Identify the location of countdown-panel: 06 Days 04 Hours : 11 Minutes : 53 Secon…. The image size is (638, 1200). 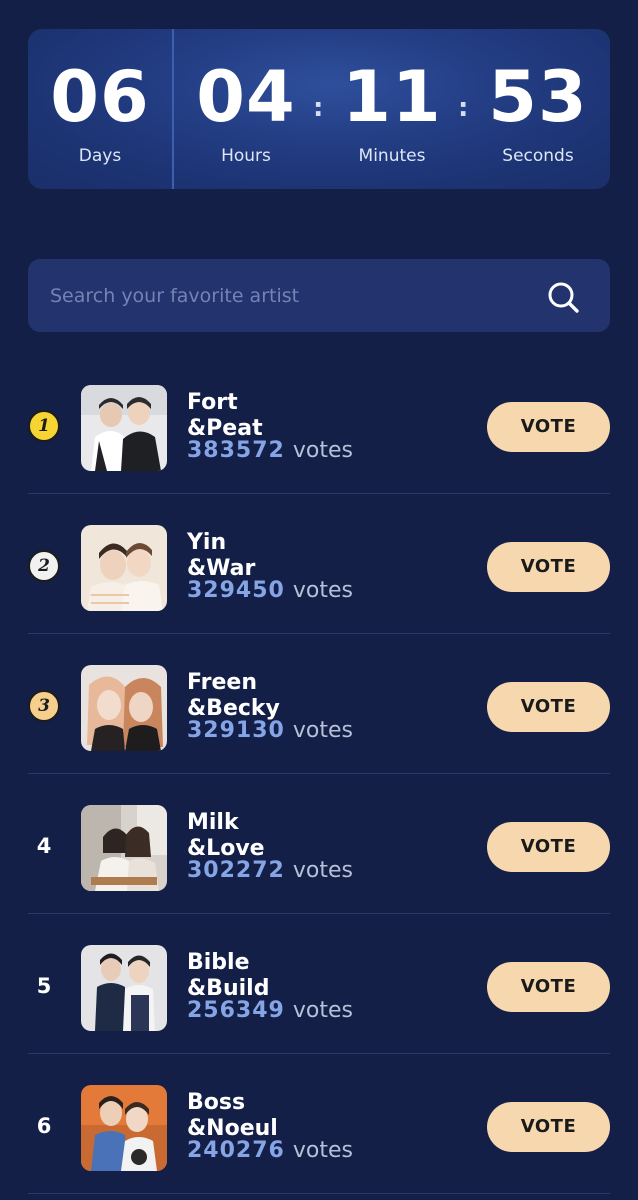
(319, 109).